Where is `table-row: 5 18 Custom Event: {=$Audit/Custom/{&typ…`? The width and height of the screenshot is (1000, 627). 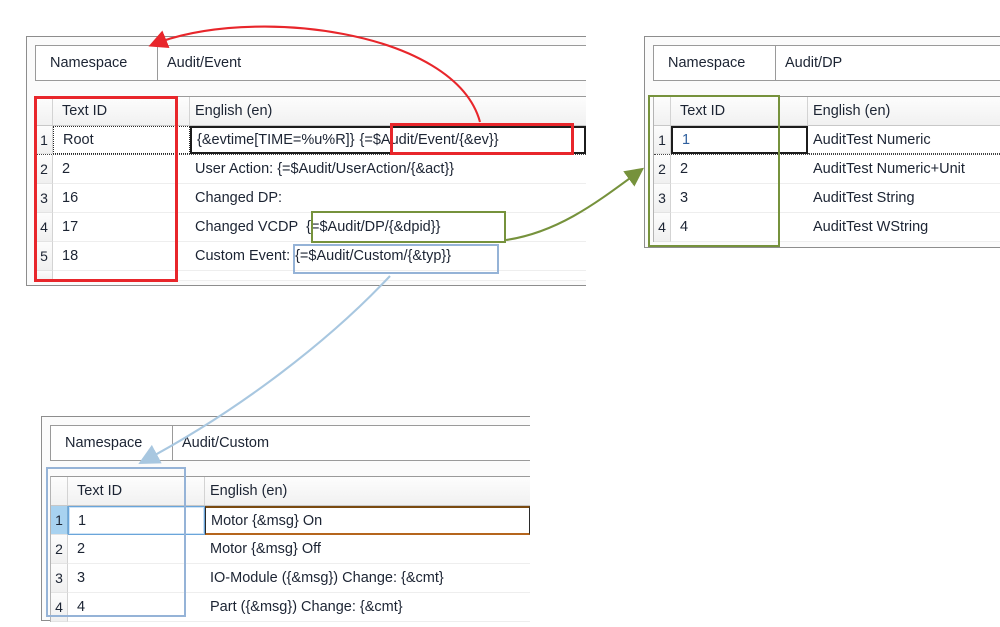
table-row: 5 18 Custom Event: {=$Audit/Custom/{&typ… is located at coordinates (311, 256).